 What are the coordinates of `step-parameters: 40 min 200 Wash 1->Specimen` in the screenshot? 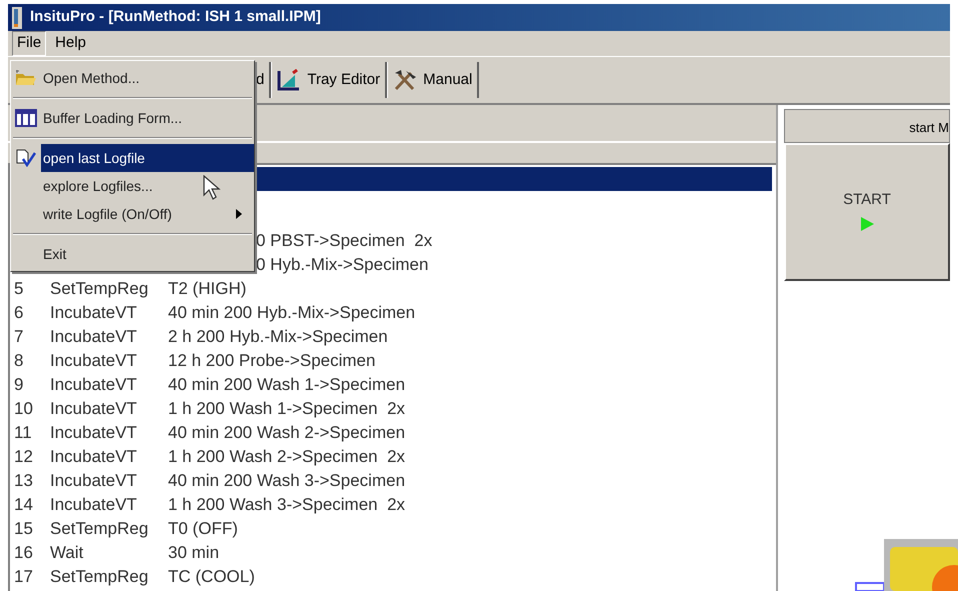 It's located at (287, 385).